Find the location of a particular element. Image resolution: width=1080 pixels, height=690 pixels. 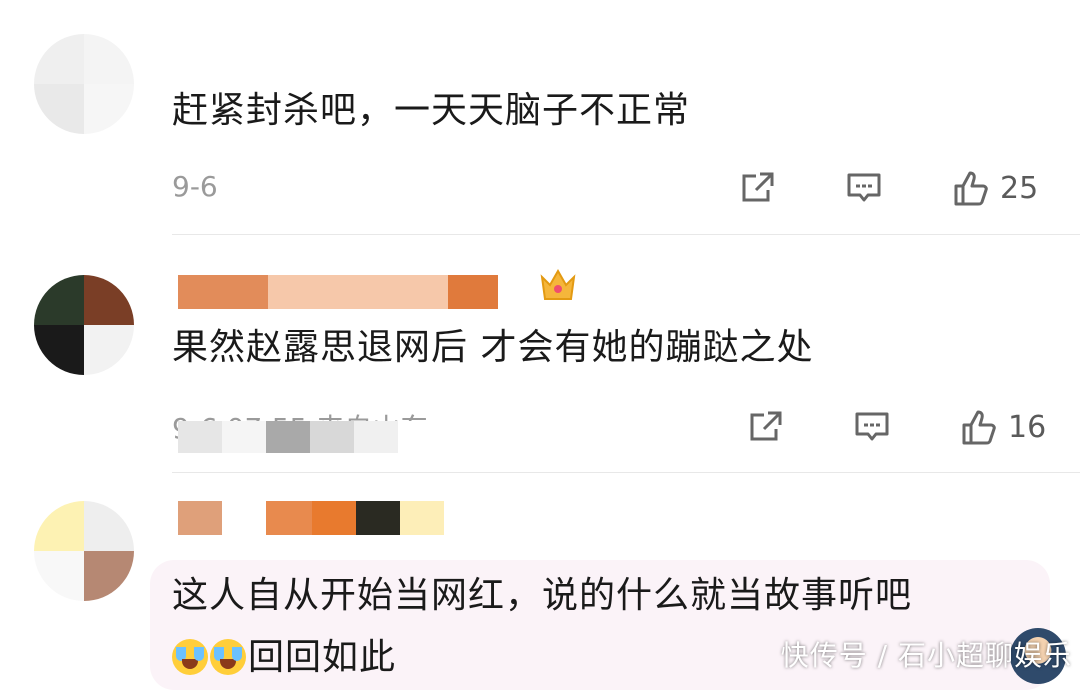

crown-badge-icon is located at coordinates (558, 284).